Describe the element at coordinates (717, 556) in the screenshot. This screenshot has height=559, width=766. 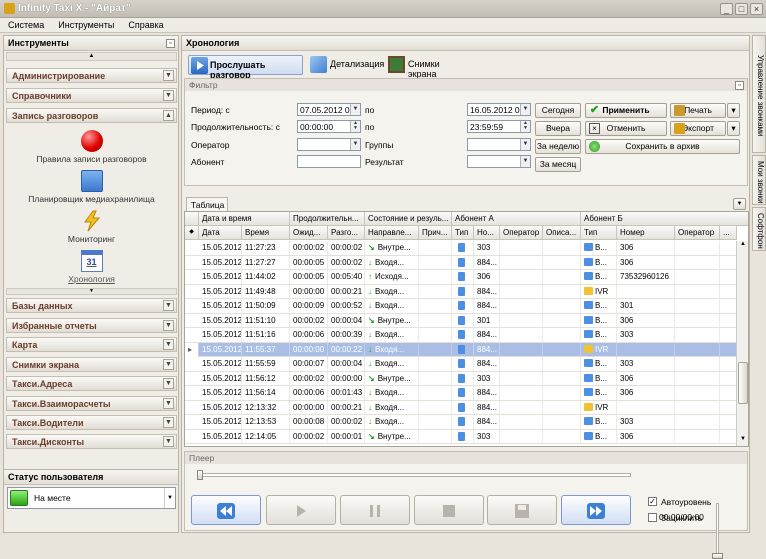
I see `volume-slider-thumb` at that location.